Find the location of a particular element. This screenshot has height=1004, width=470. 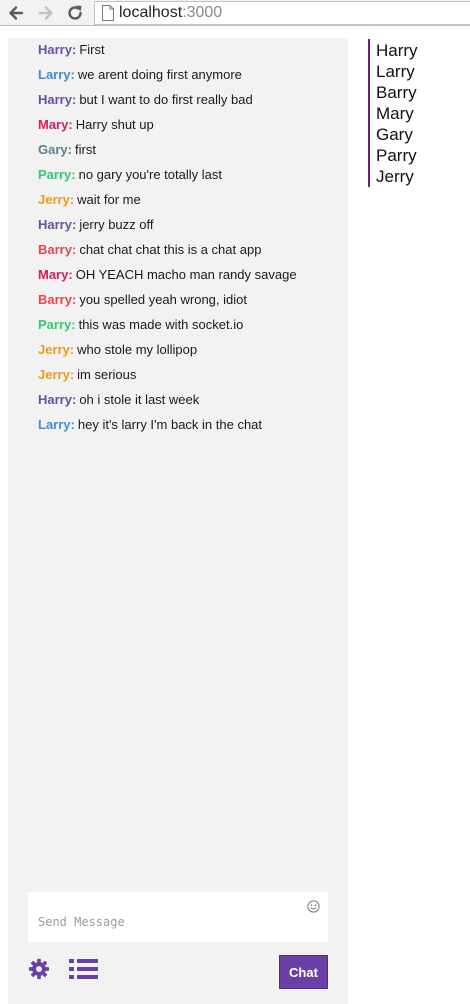

message-text: jerry buzz off is located at coordinates (116, 224).